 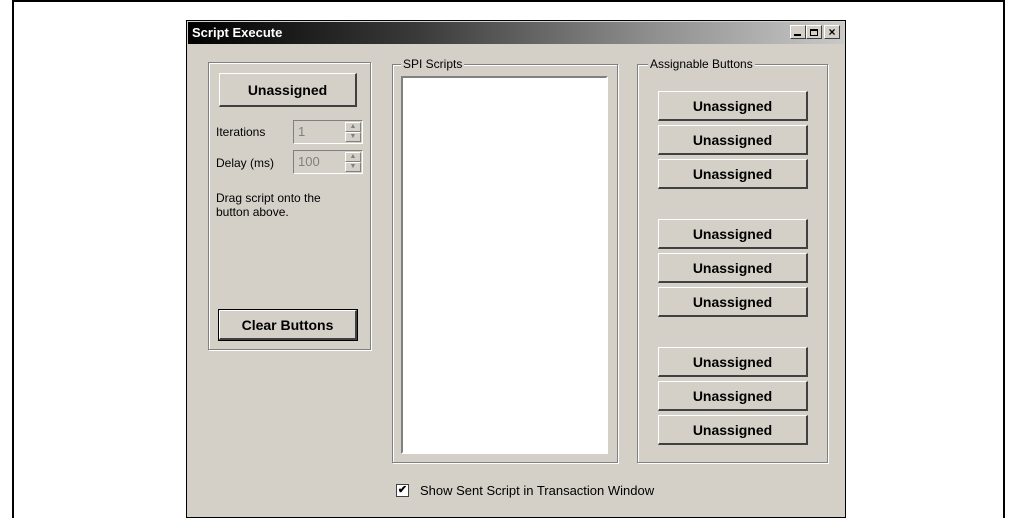 I want to click on assigned-script-button: Unassigned, so click(x=288, y=90).